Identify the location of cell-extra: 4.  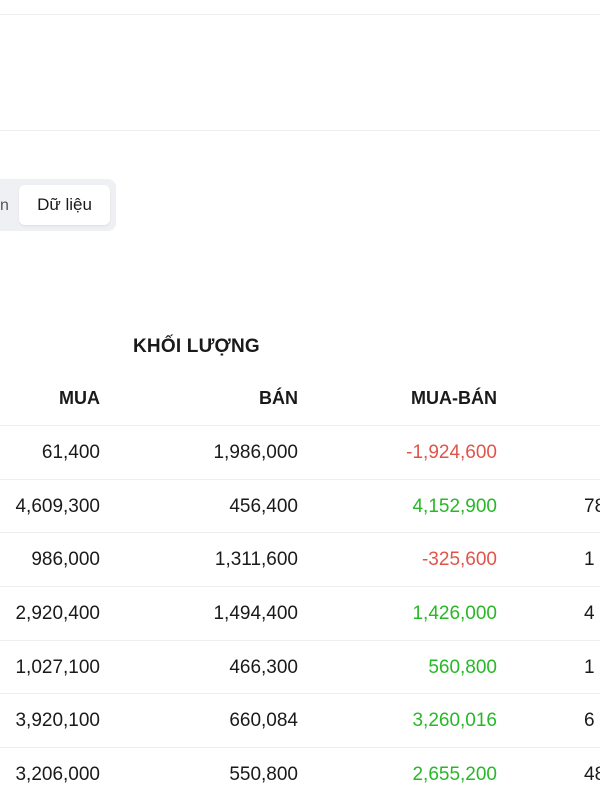
(589, 614).